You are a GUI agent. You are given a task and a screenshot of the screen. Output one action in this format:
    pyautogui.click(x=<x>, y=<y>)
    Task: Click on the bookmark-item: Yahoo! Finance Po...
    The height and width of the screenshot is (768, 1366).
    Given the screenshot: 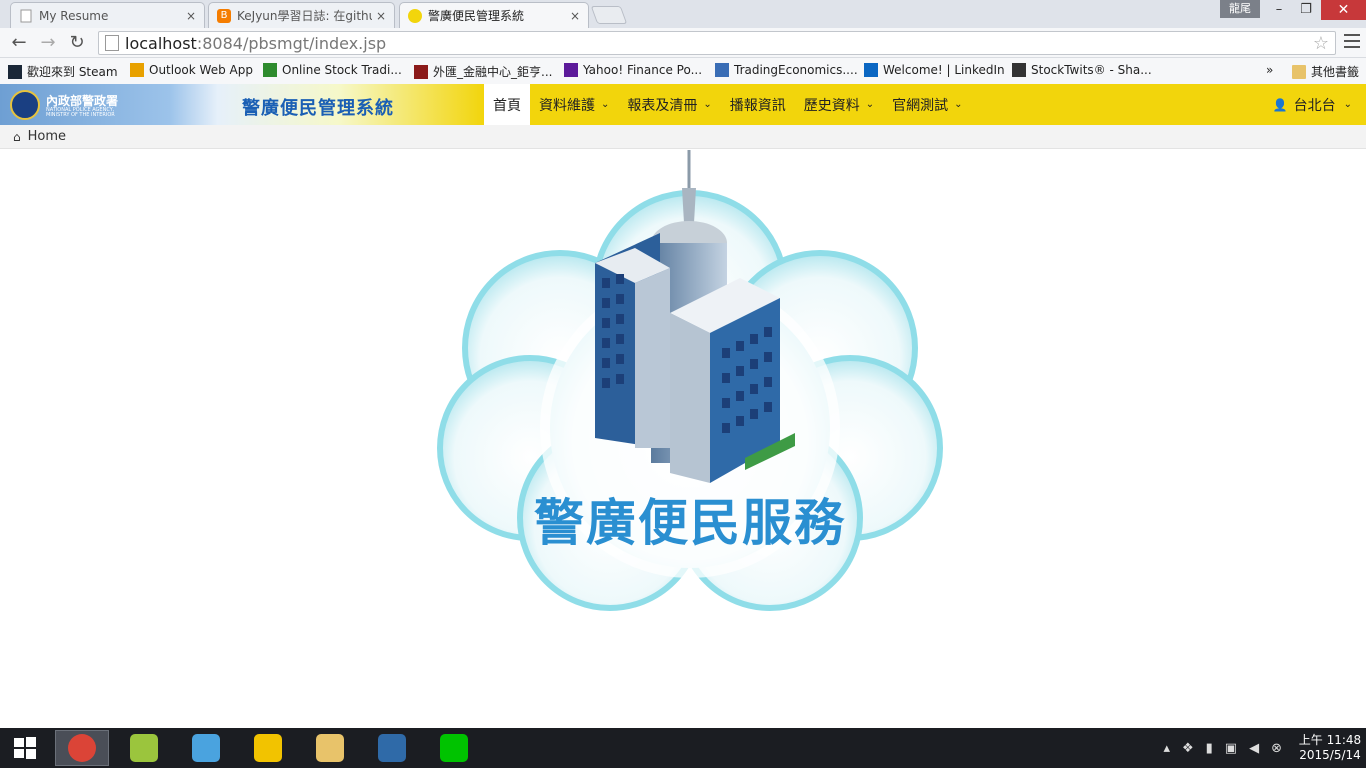 What is the action you would take?
    pyautogui.click(x=633, y=70)
    